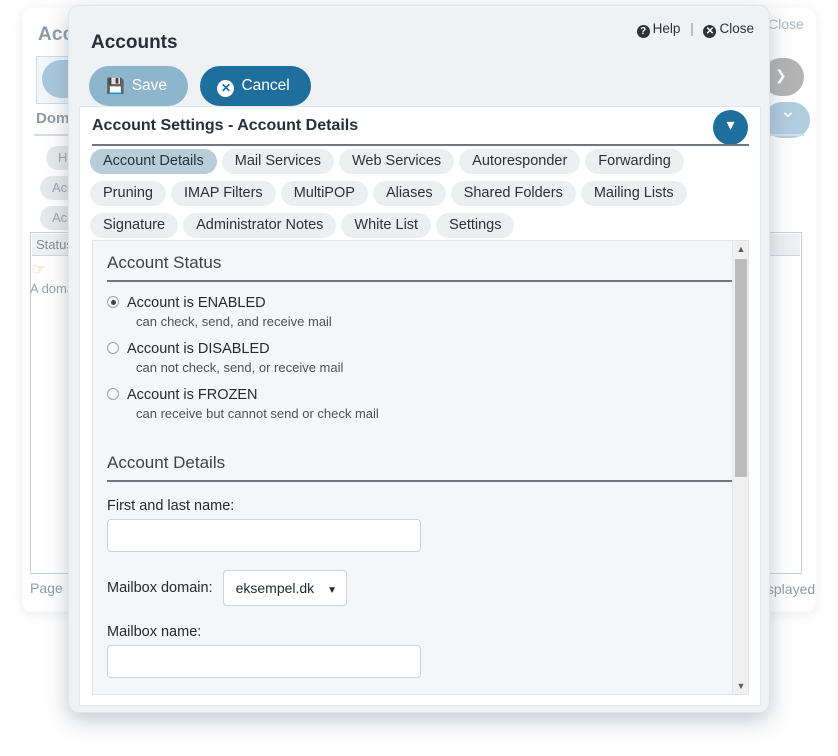 The image size is (838, 756). Describe the element at coordinates (196, 303) in the screenshot. I see `radio-enabled-label: Account is ENABLED` at that location.